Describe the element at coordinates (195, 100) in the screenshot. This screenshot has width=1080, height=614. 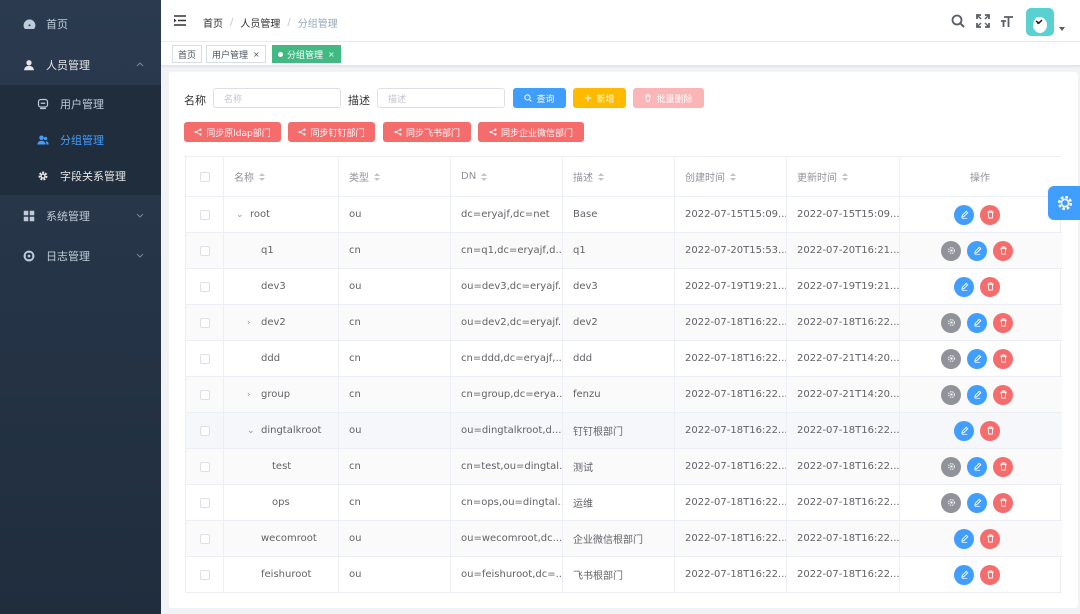
I see `name-filter-label: 名称` at that location.